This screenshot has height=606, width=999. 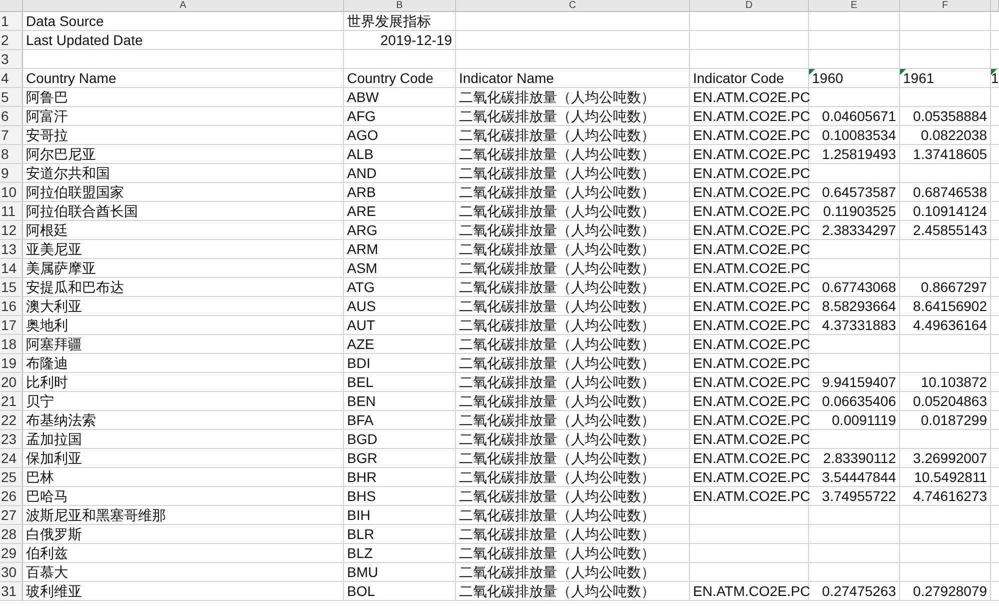 I want to click on row-number: 8, so click(x=11, y=154).